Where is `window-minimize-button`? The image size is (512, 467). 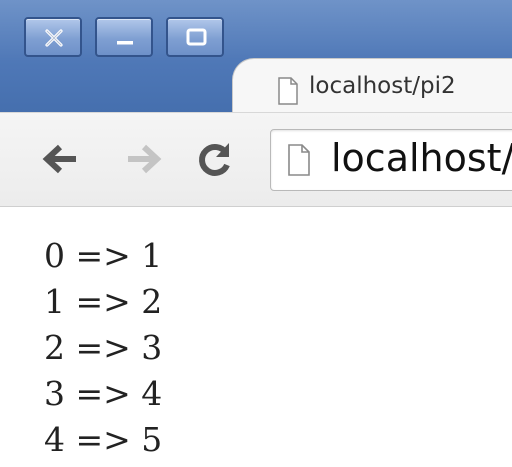
window-minimize-button is located at coordinates (124, 37).